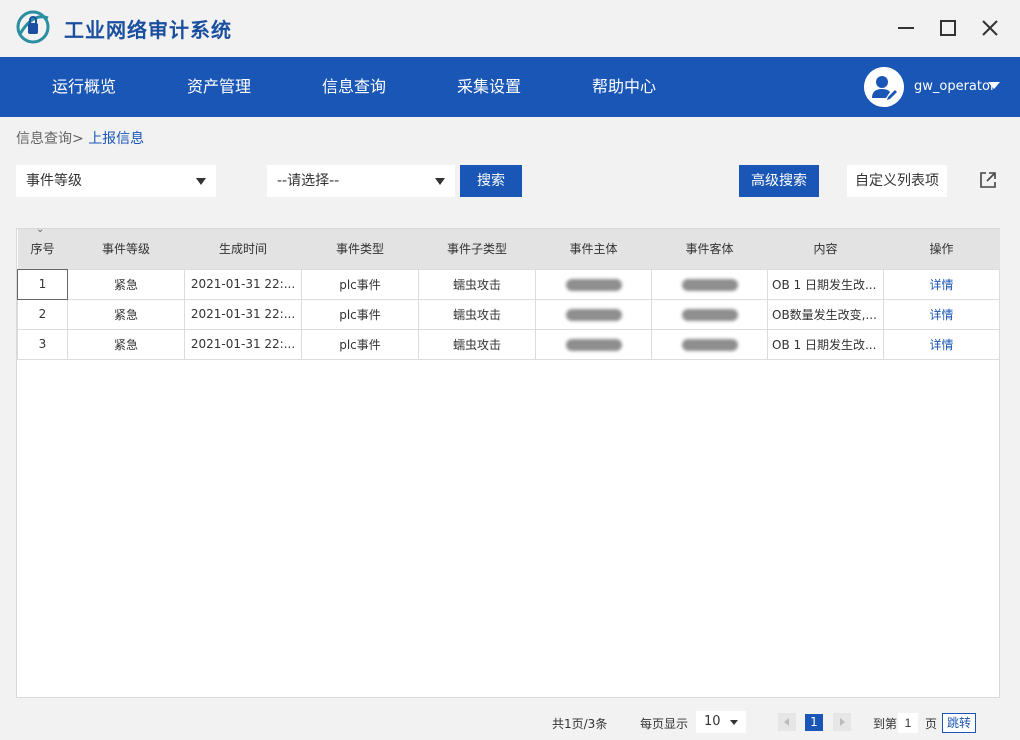 Image resolution: width=1020 pixels, height=740 pixels. I want to click on current-page-button: 1, so click(814, 722).